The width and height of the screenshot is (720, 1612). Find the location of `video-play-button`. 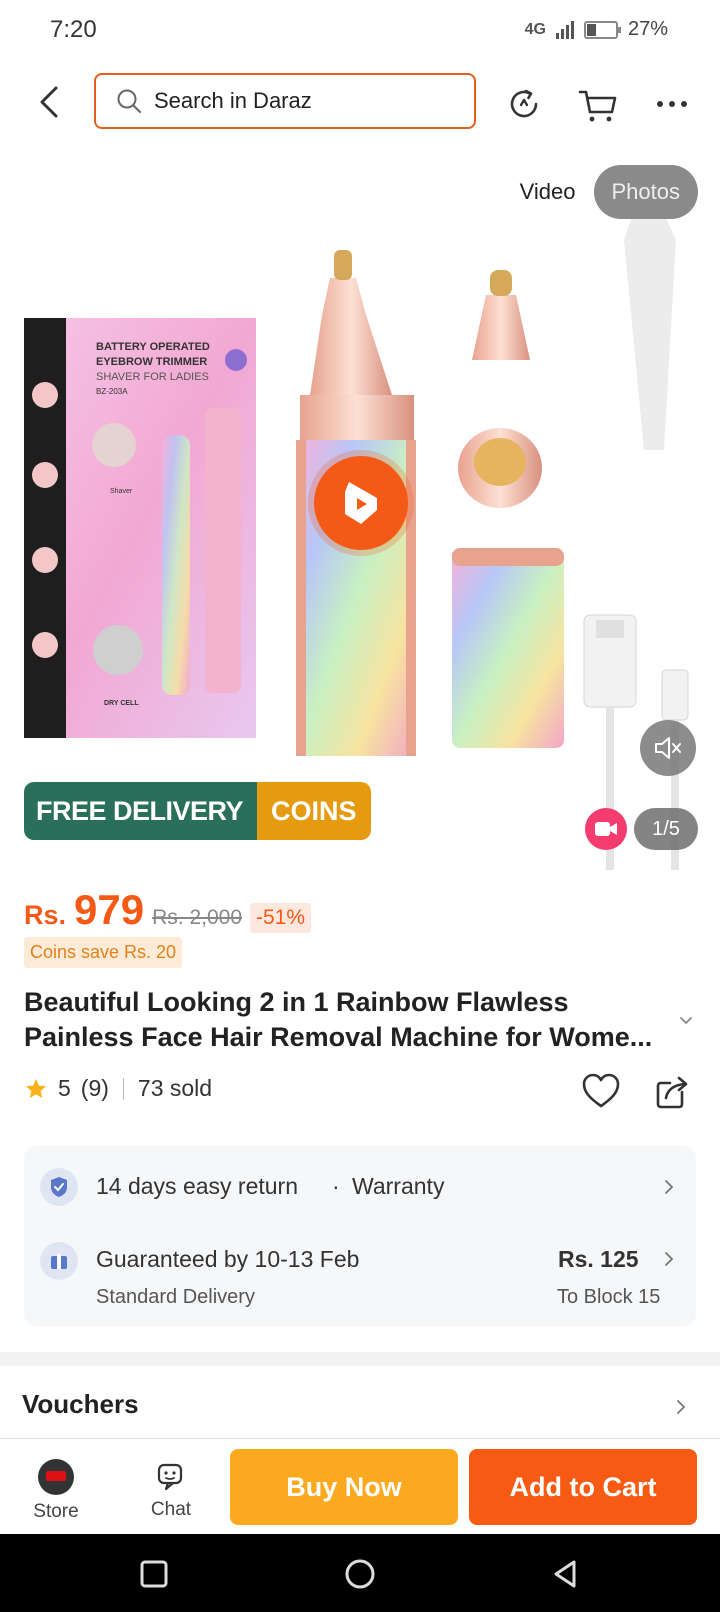

video-play-button is located at coordinates (361, 503).